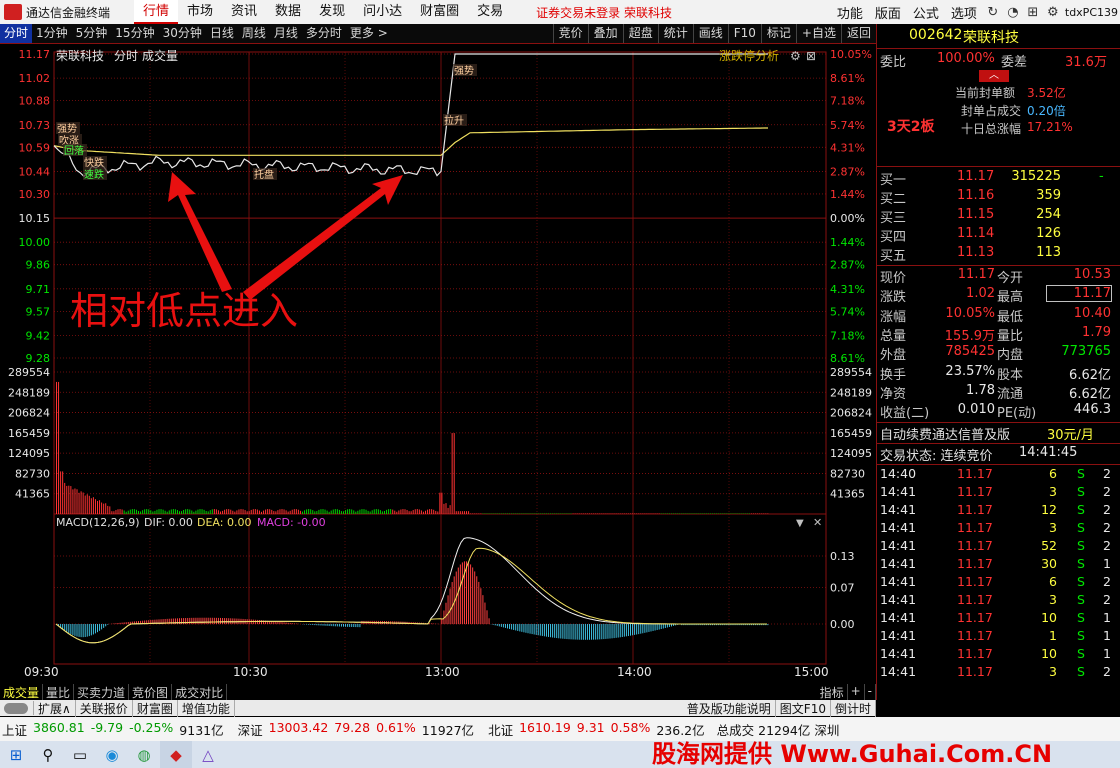 This screenshot has height=768, width=1120. Describe the element at coordinates (1053, 12) in the screenshot. I see `settings-icon: ⚙` at that location.